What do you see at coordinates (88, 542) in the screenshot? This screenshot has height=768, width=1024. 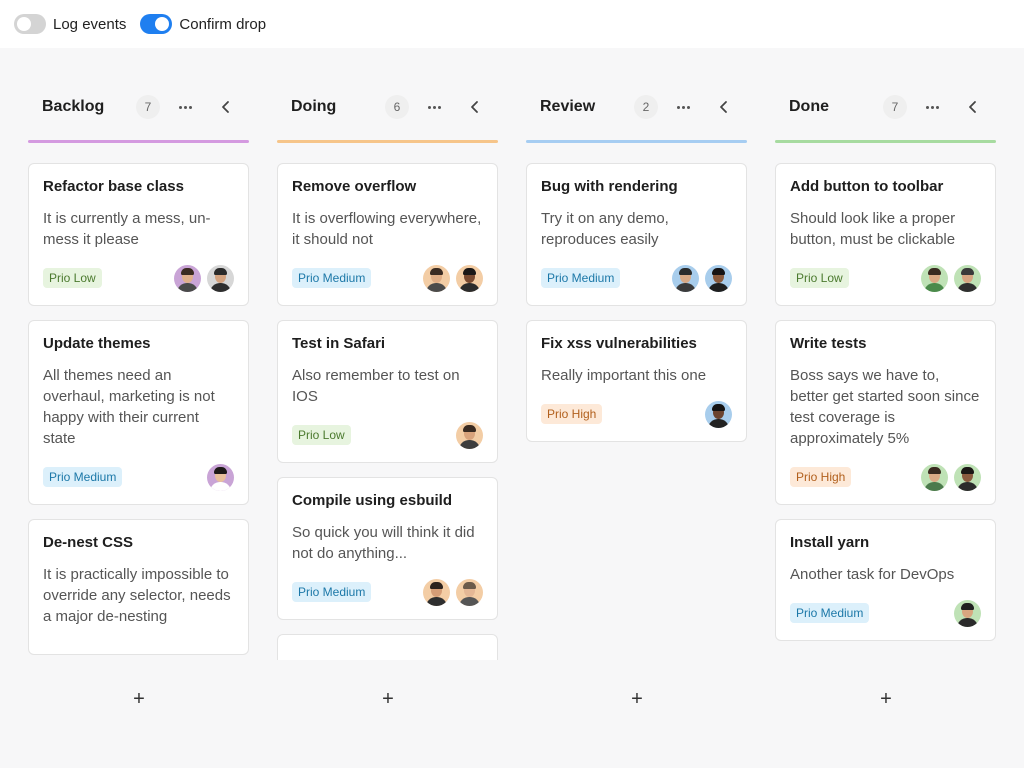 I see `card-title: De-nest CSS` at bounding box center [88, 542].